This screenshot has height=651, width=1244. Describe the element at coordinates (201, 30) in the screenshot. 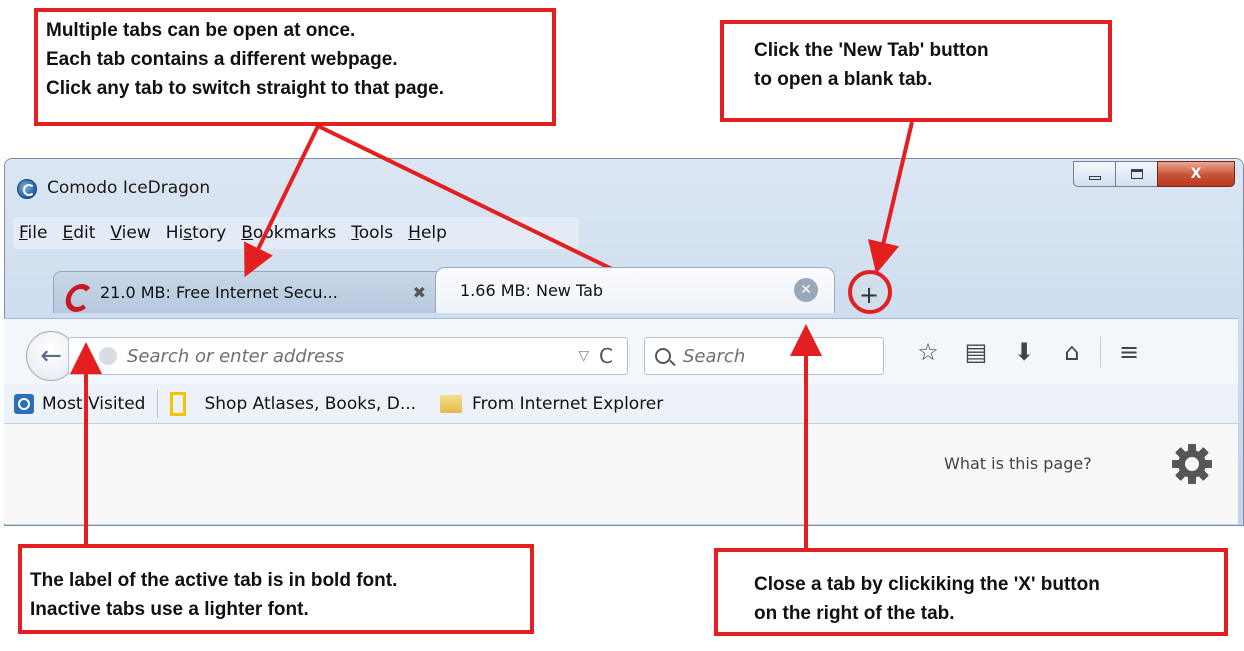

I see `callout-line: Multiple tabs can be open at once.` at that location.